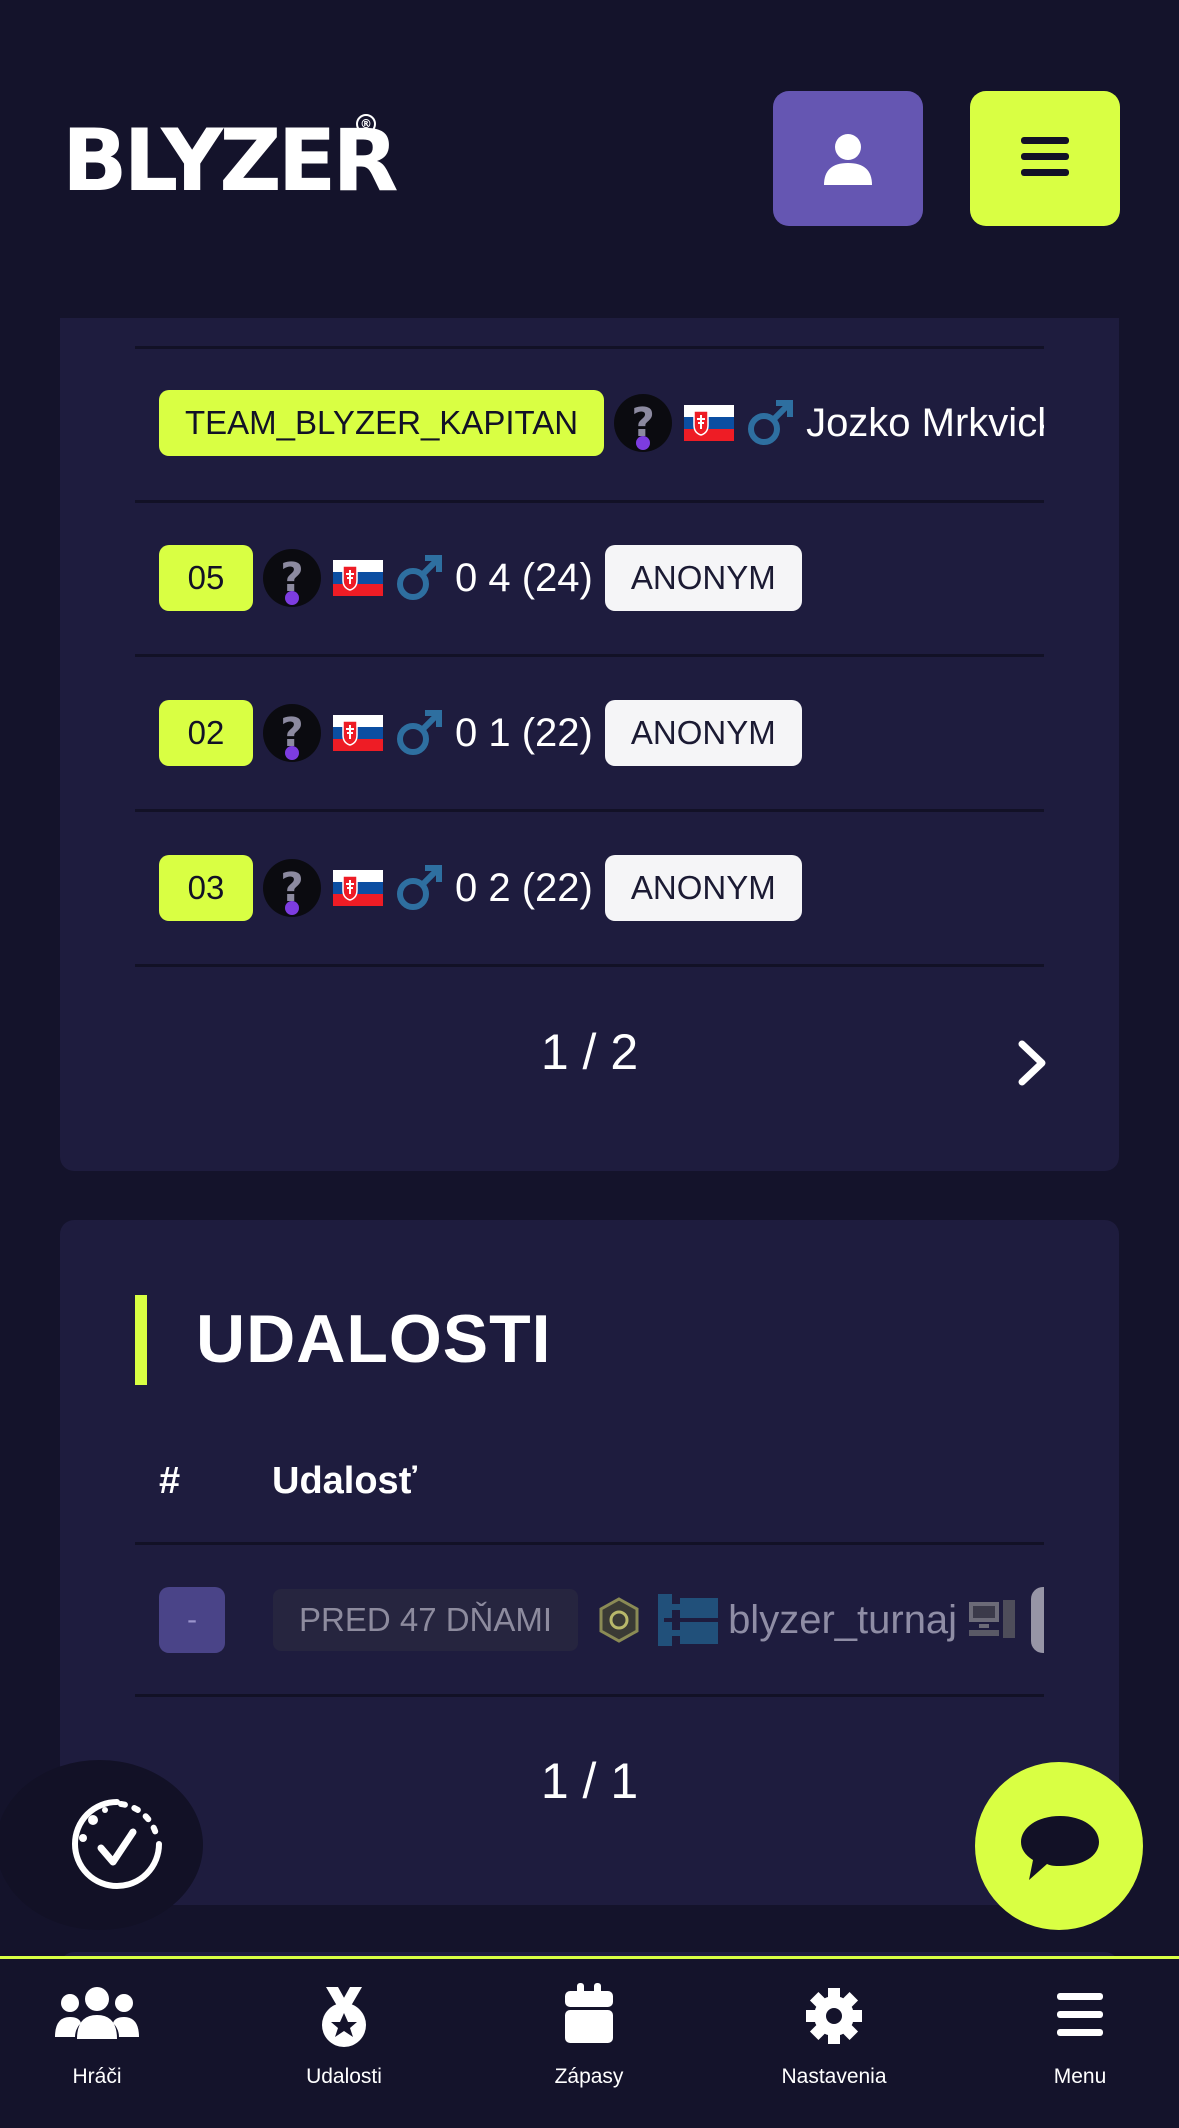  I want to click on section-title: UDALOSTI, so click(374, 1339).